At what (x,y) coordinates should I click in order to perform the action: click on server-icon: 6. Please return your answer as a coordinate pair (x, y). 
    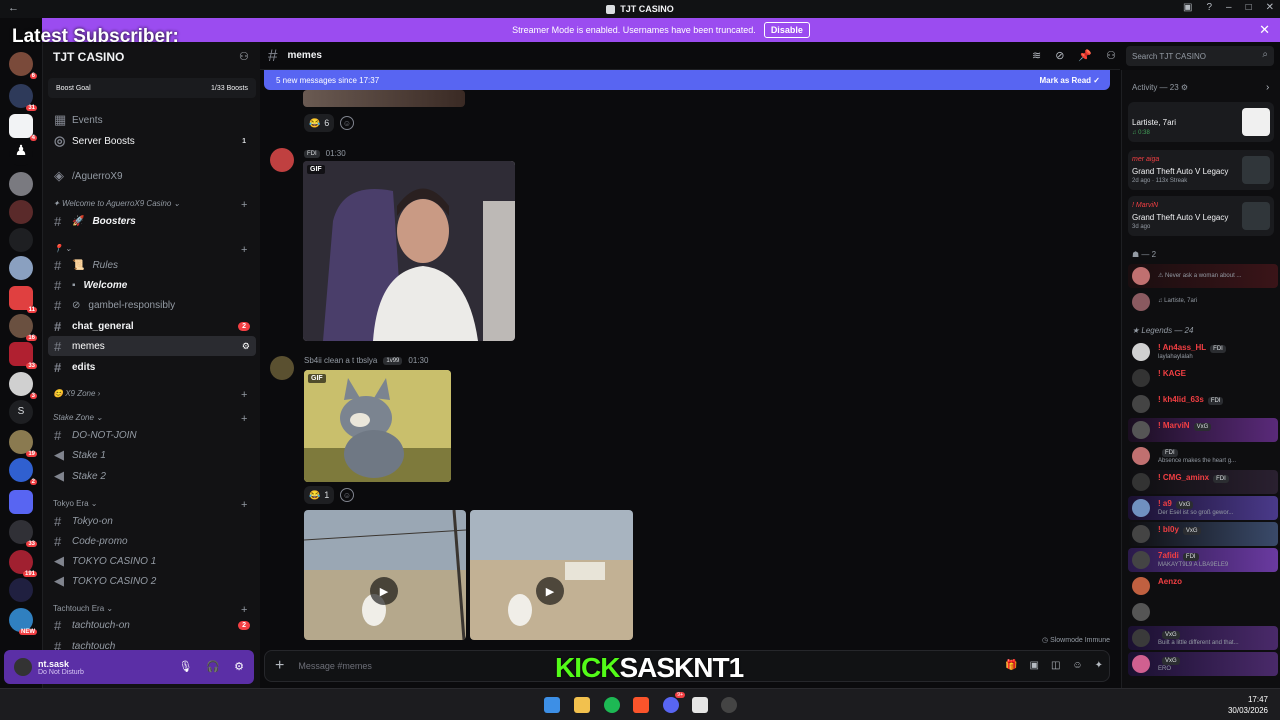
    Looking at the image, I should click on (23, 65).